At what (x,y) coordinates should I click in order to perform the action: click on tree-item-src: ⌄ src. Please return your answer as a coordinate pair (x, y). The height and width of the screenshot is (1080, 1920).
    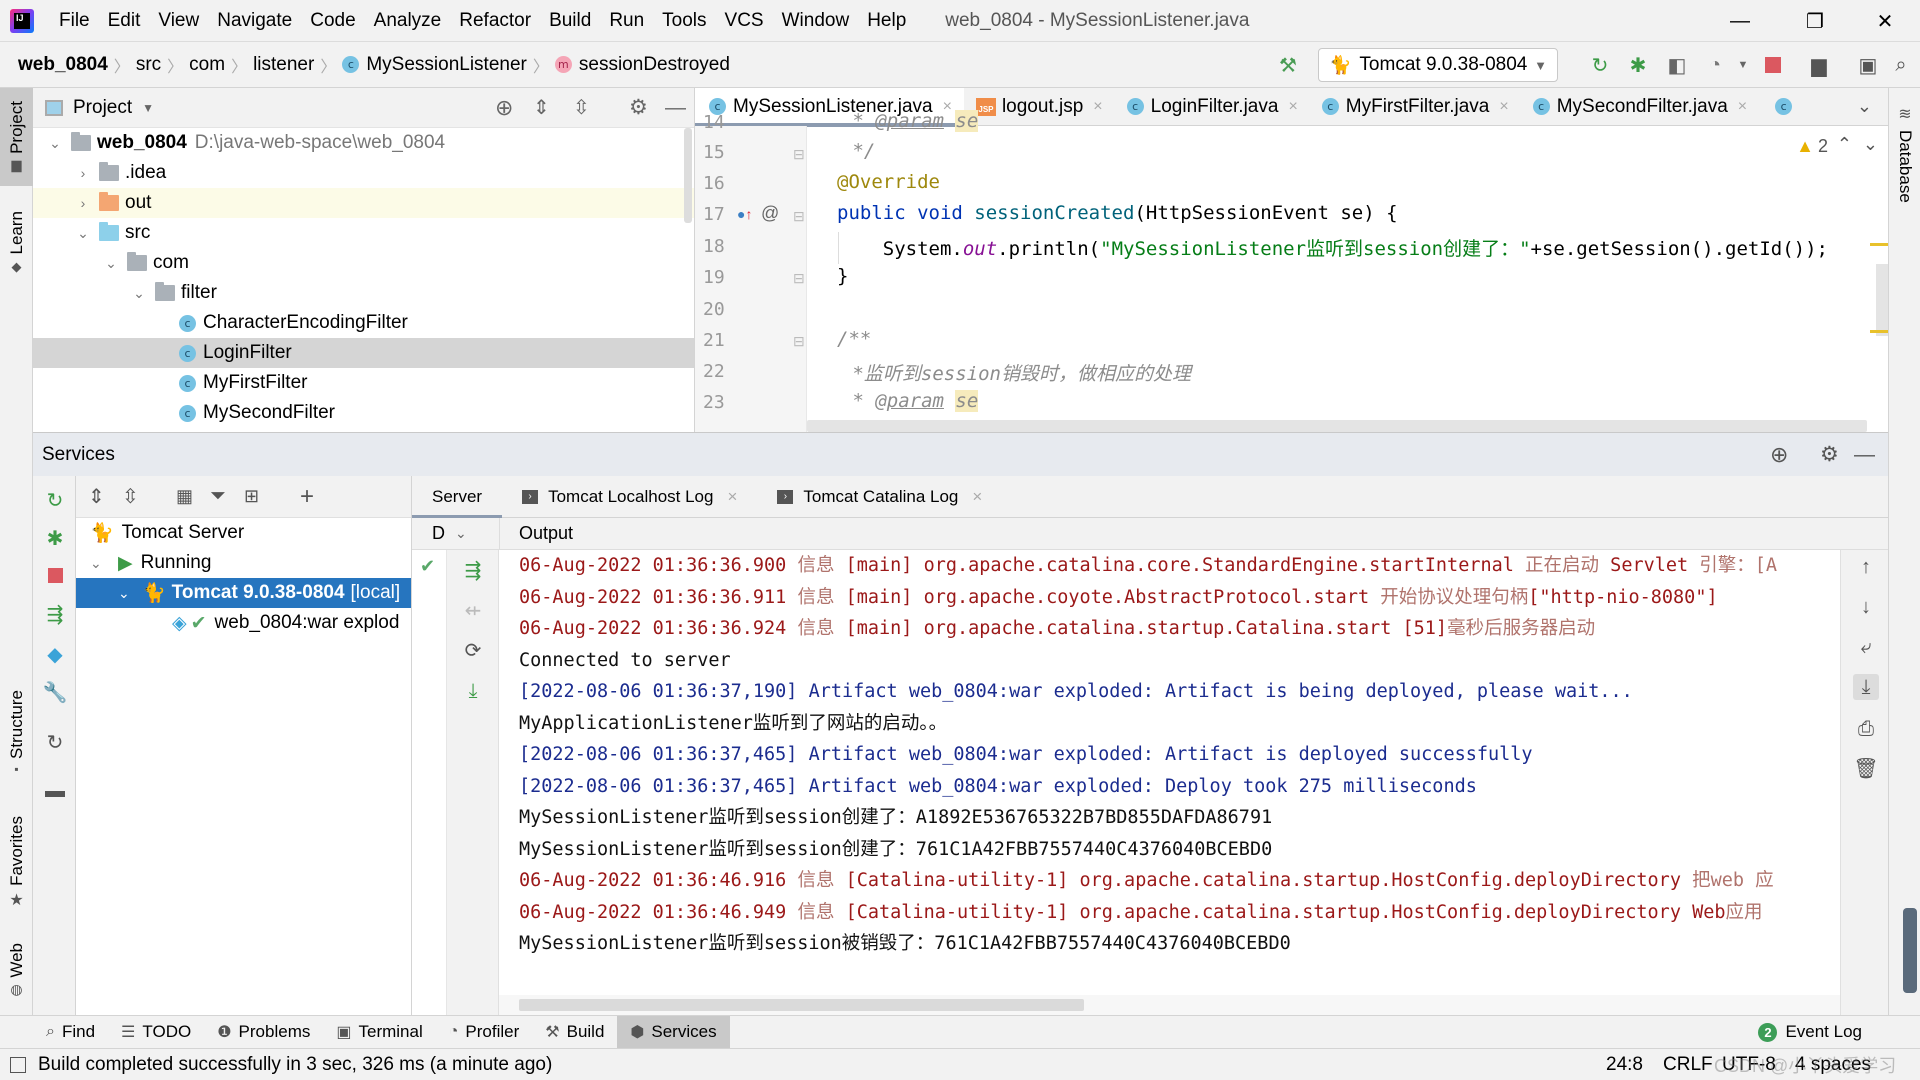
    Looking at the image, I should click on (363, 233).